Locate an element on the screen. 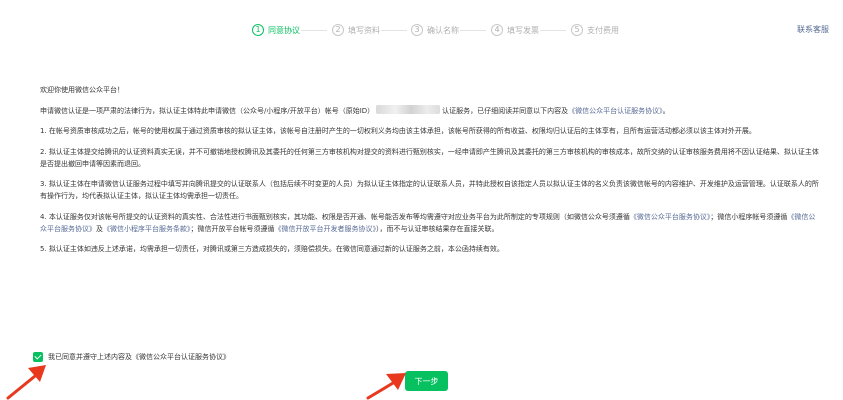  clause-4-text: ；微信开放平台帐号须遵循 is located at coordinates (232, 228).